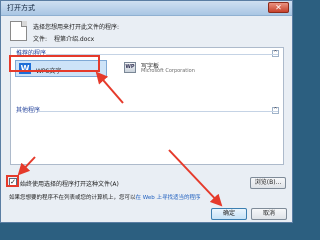 This screenshot has width=320, height=240. What do you see at coordinates (195, 178) in the screenshot?
I see `arrow-to-ok` at bounding box center [195, 178].